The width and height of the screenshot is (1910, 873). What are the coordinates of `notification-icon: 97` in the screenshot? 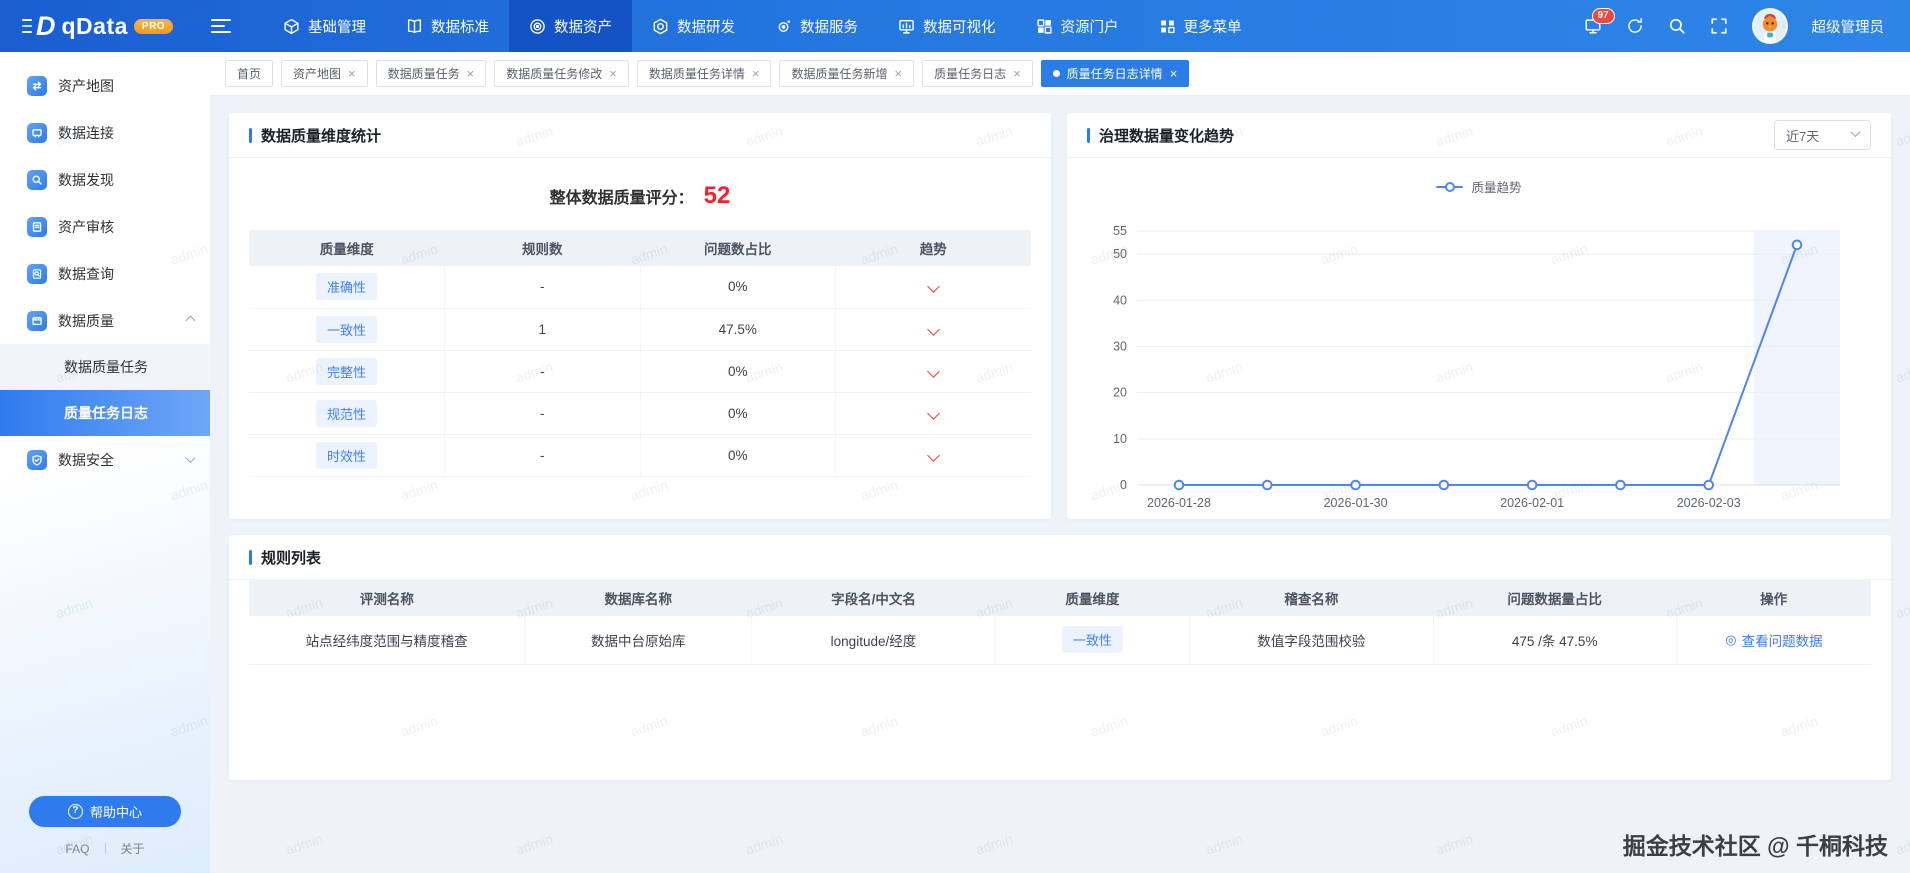 It's located at (1599, 21).